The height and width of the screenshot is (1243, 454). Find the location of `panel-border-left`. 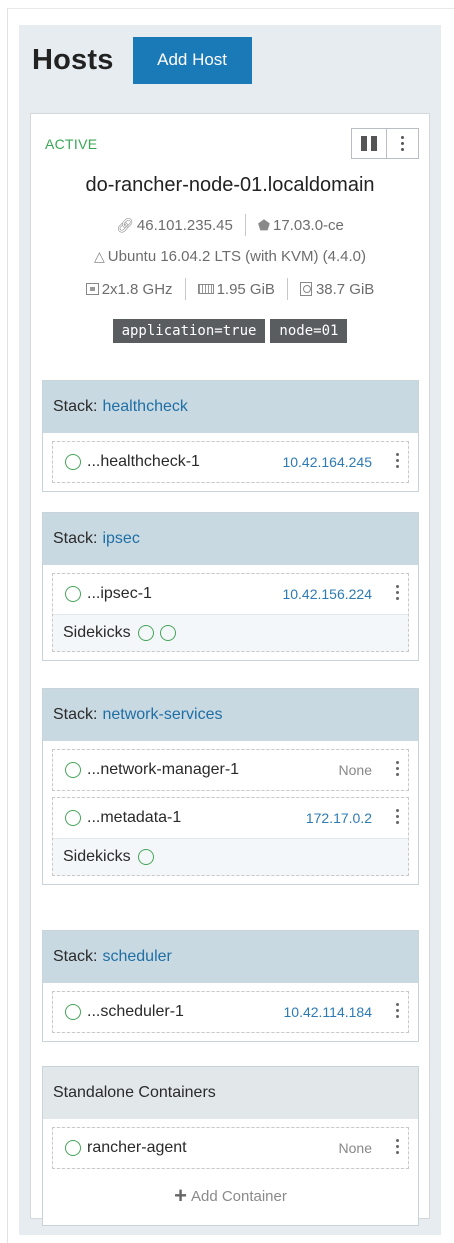

panel-border-left is located at coordinates (7, 625).